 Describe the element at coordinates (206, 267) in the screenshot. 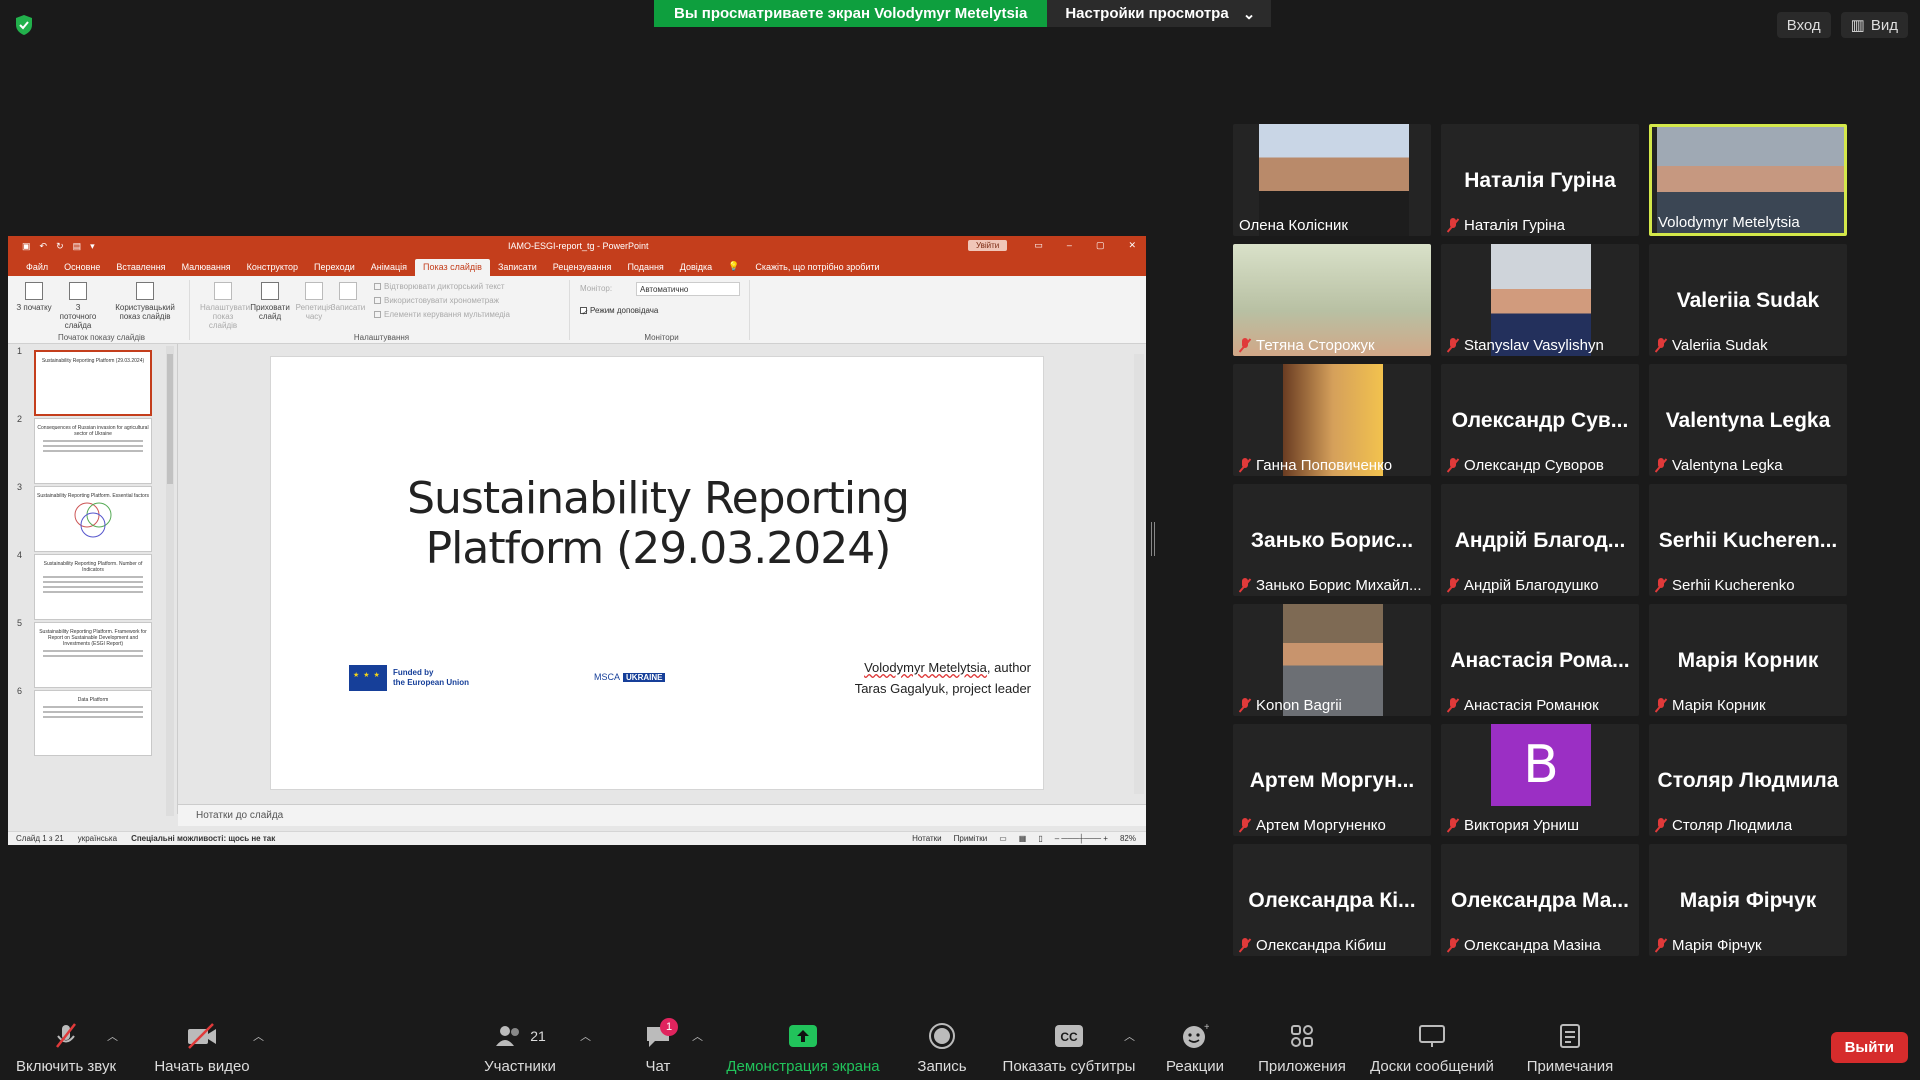

I see `tab-draw: Малювання` at that location.